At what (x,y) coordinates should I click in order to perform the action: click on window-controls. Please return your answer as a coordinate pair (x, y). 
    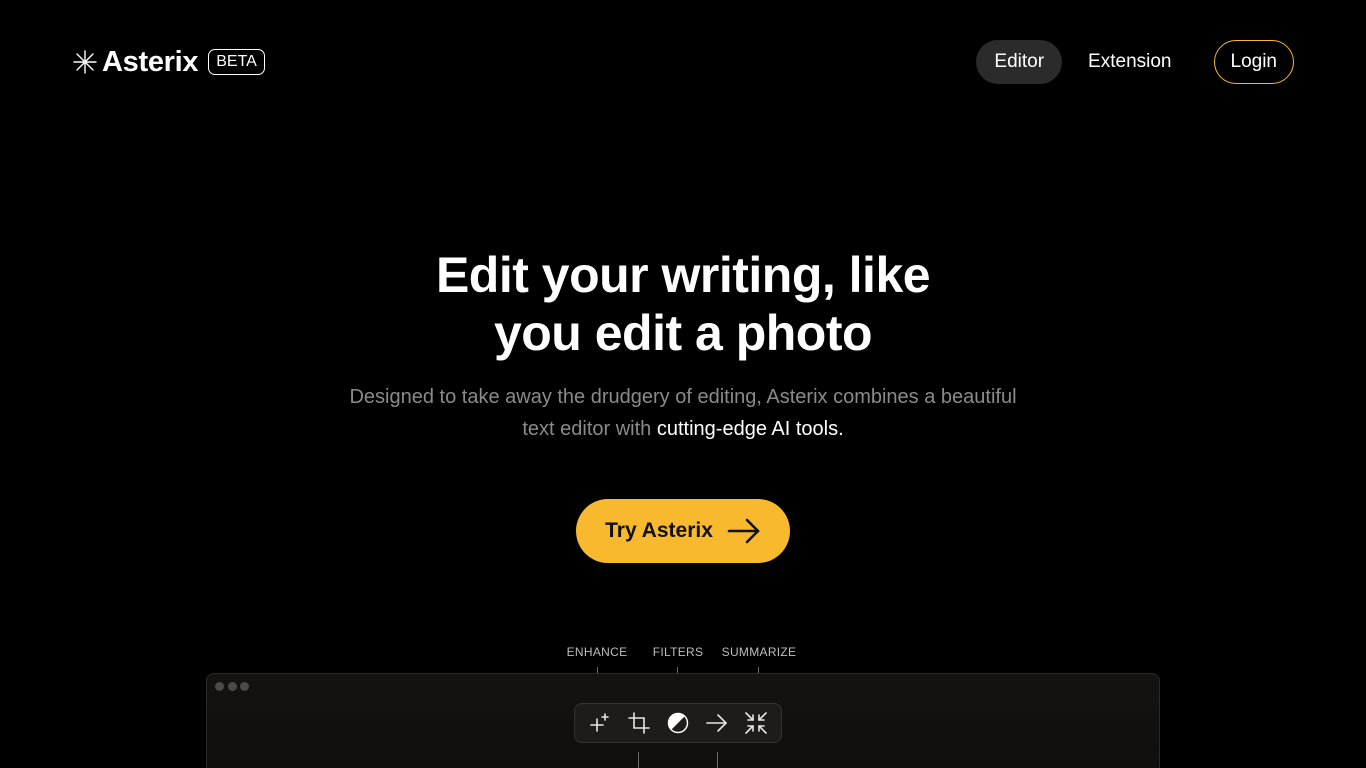
    Looking at the image, I should click on (234, 686).